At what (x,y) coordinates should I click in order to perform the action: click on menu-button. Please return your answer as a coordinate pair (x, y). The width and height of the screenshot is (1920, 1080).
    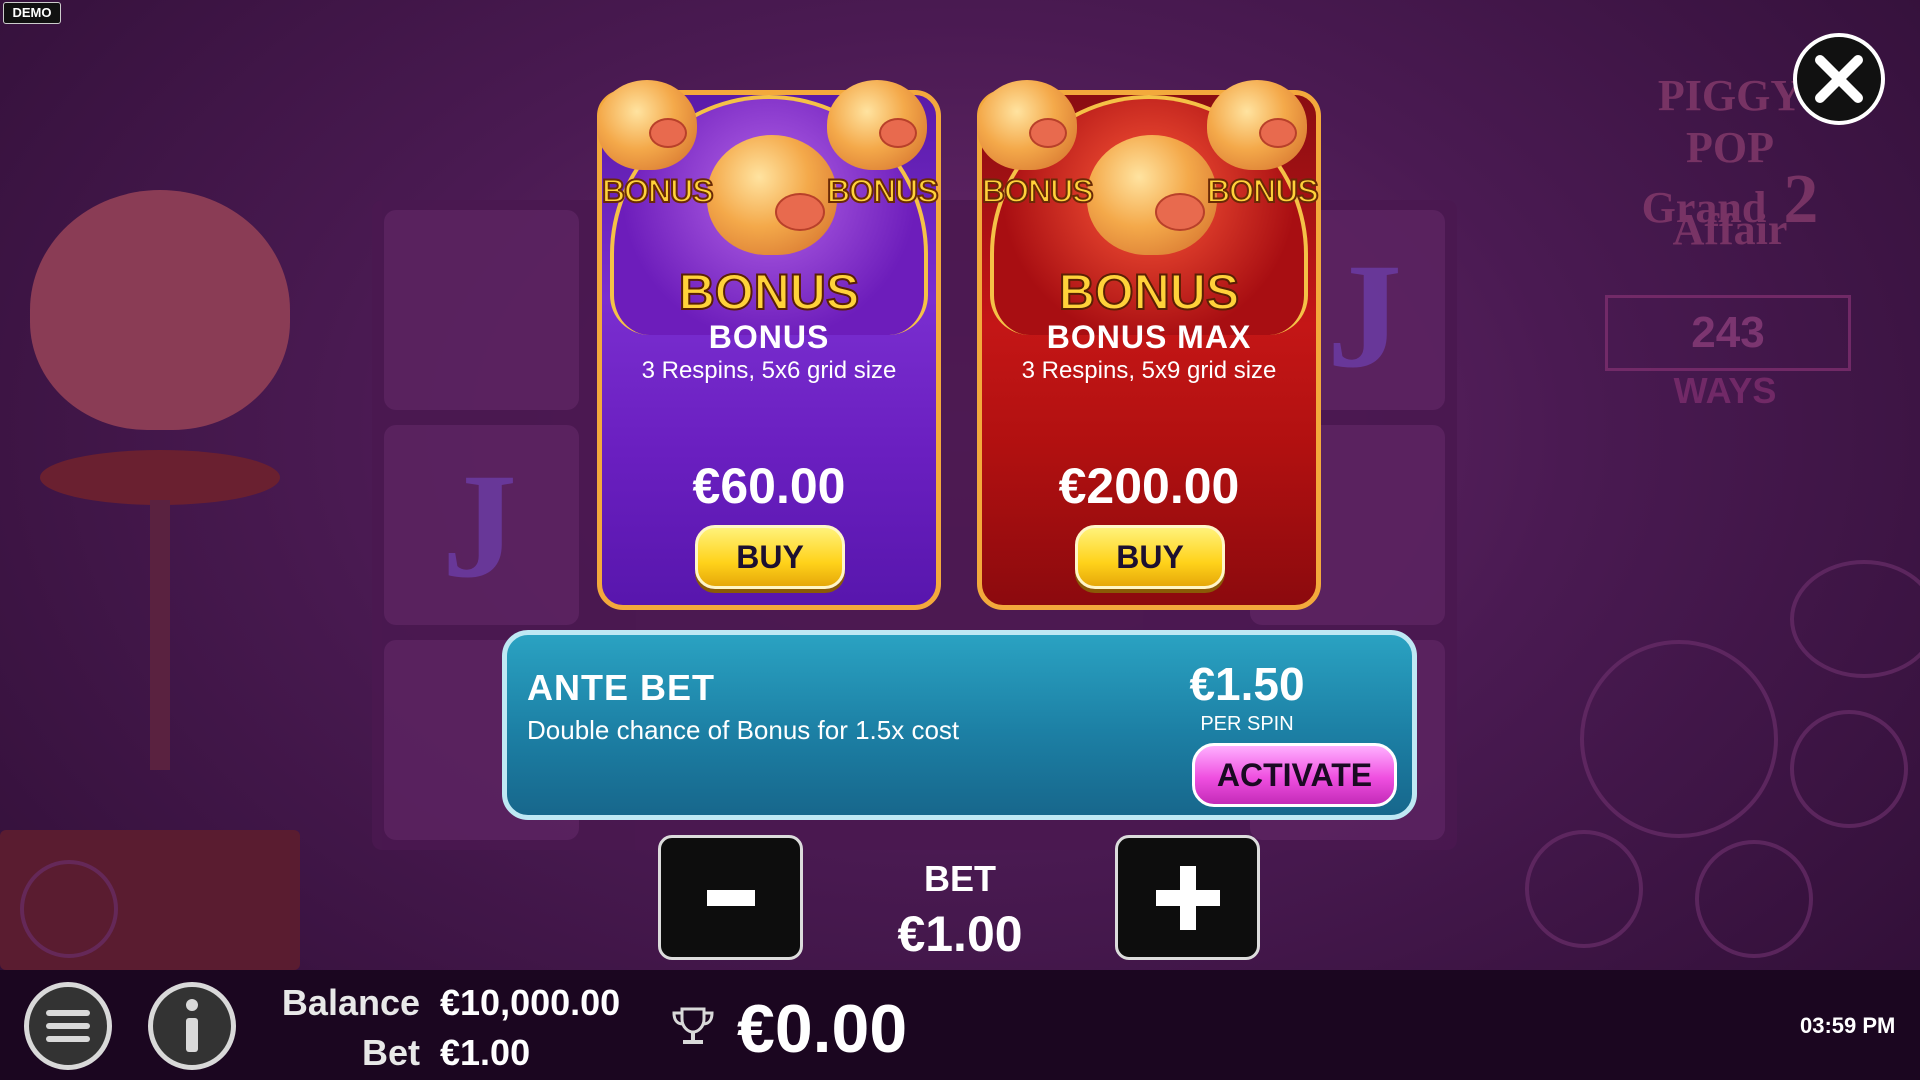
    Looking at the image, I should click on (68, 1026).